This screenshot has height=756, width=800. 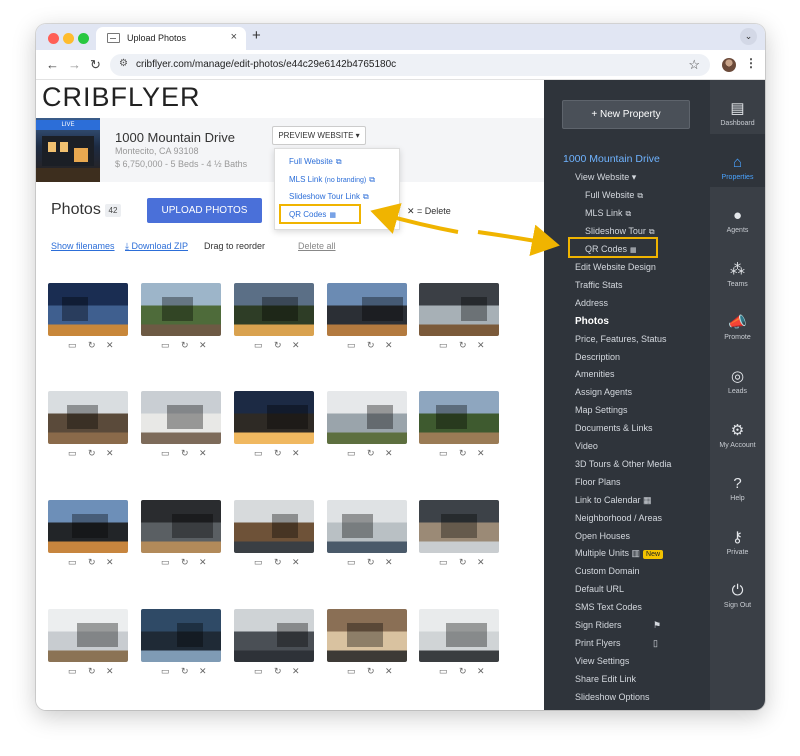 What do you see at coordinates (737, 374) in the screenshot?
I see `rail-leads: ◎ Leads` at bounding box center [737, 374].